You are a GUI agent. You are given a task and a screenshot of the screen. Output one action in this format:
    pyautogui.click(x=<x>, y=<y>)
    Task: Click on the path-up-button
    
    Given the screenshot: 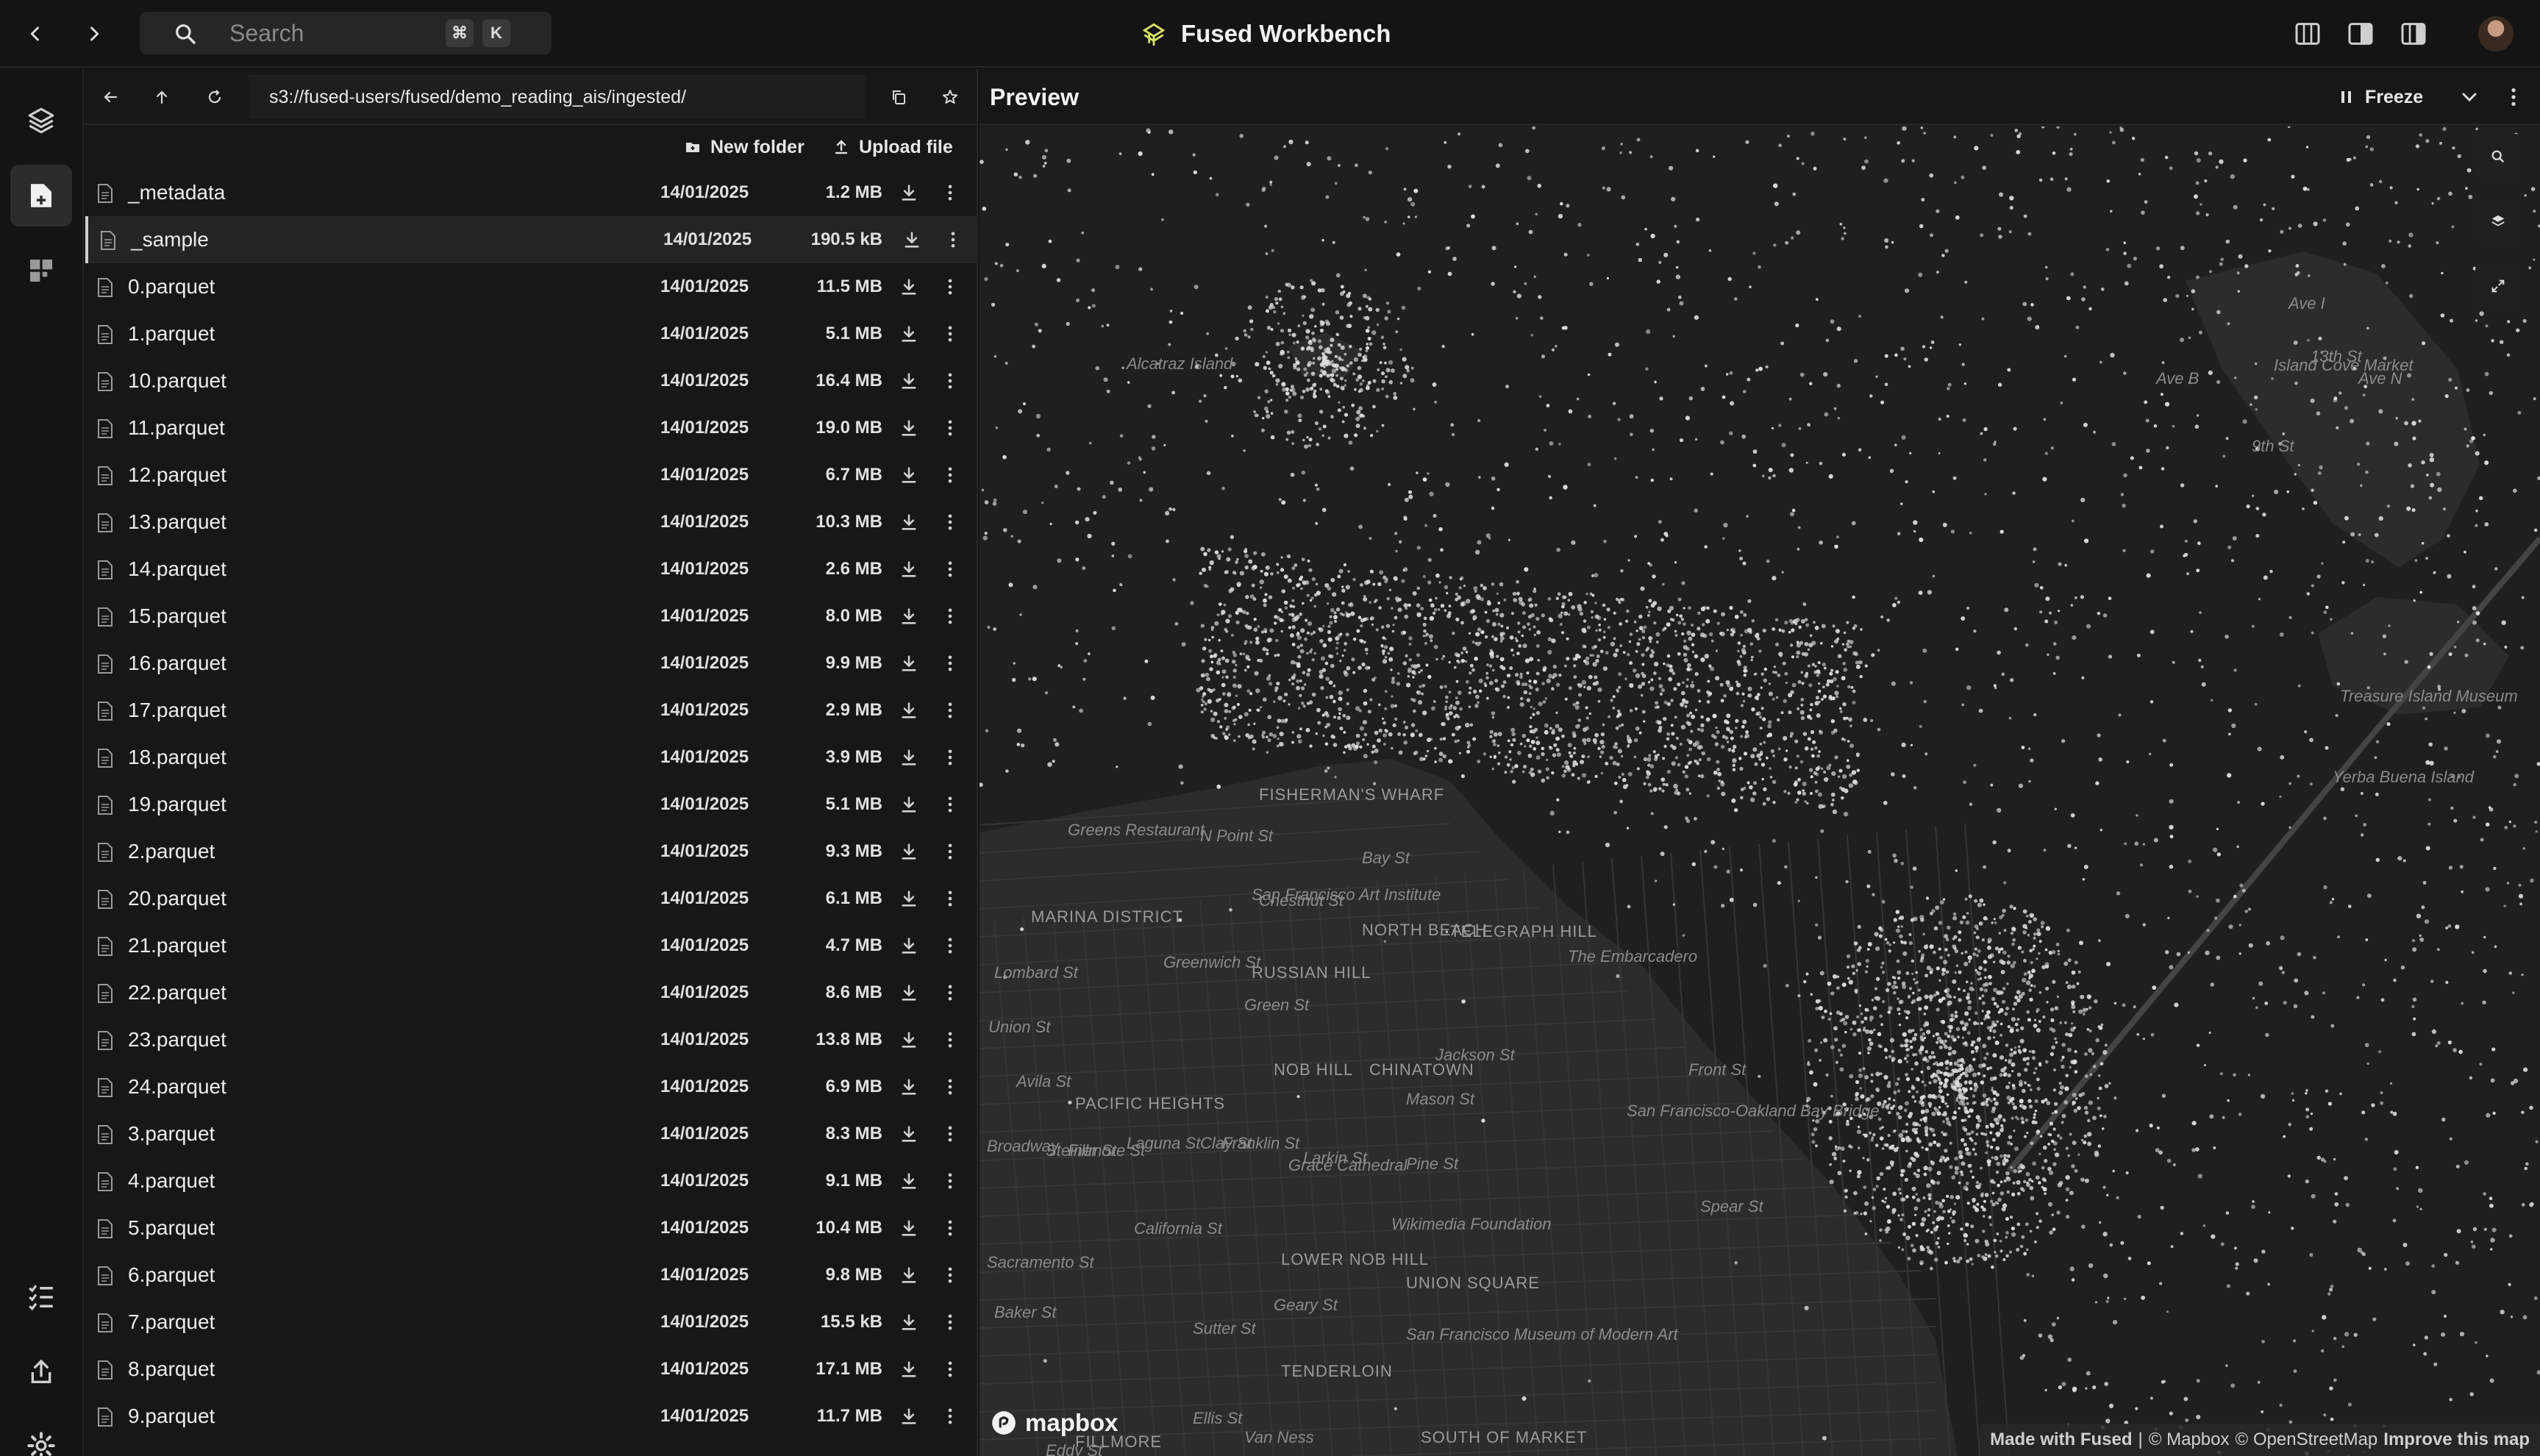 What is the action you would take?
    pyautogui.click(x=161, y=97)
    